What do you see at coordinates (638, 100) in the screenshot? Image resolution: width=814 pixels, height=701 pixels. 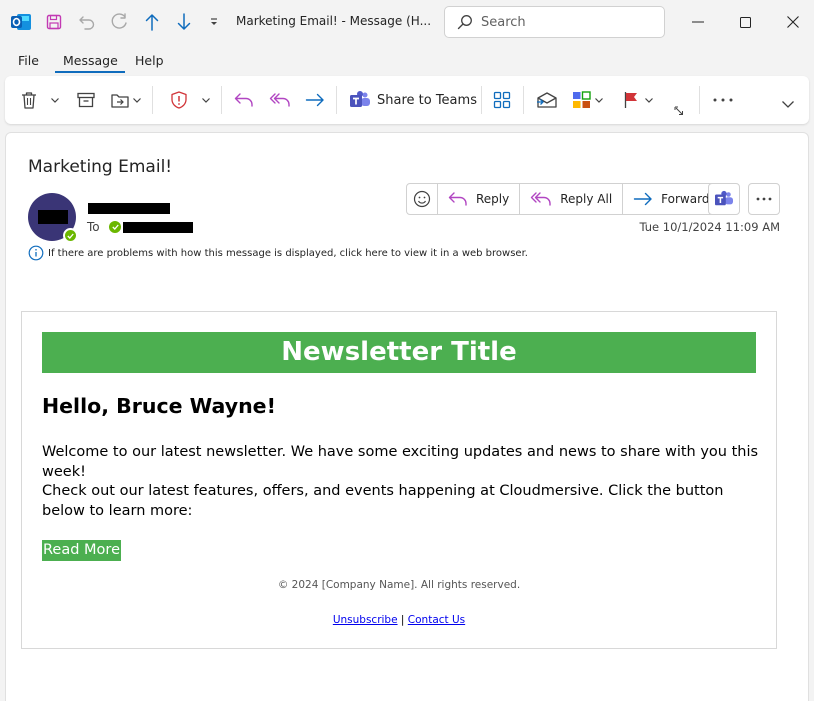 I see `flag-button` at bounding box center [638, 100].